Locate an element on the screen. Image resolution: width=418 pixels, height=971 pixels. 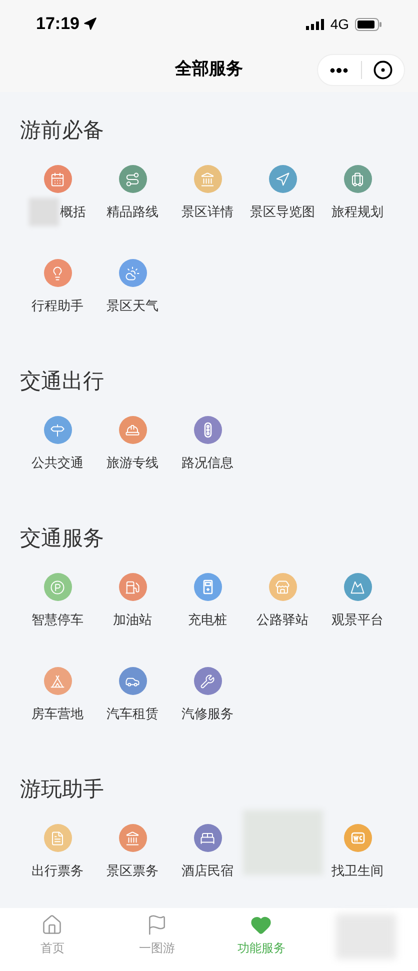
section-title: 游玩助手 is located at coordinates (62, 790).